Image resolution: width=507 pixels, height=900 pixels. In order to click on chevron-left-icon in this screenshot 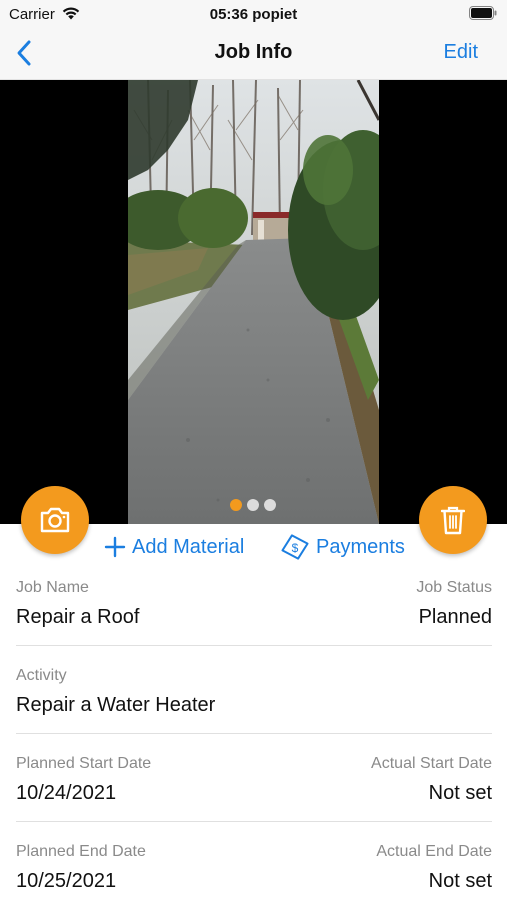, I will do `click(25, 53)`.